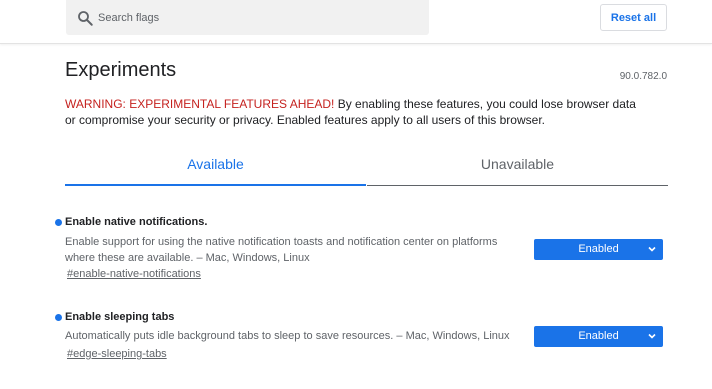 This screenshot has height=389, width=712. I want to click on flag-name: Enable sleeping tabs, so click(120, 317).